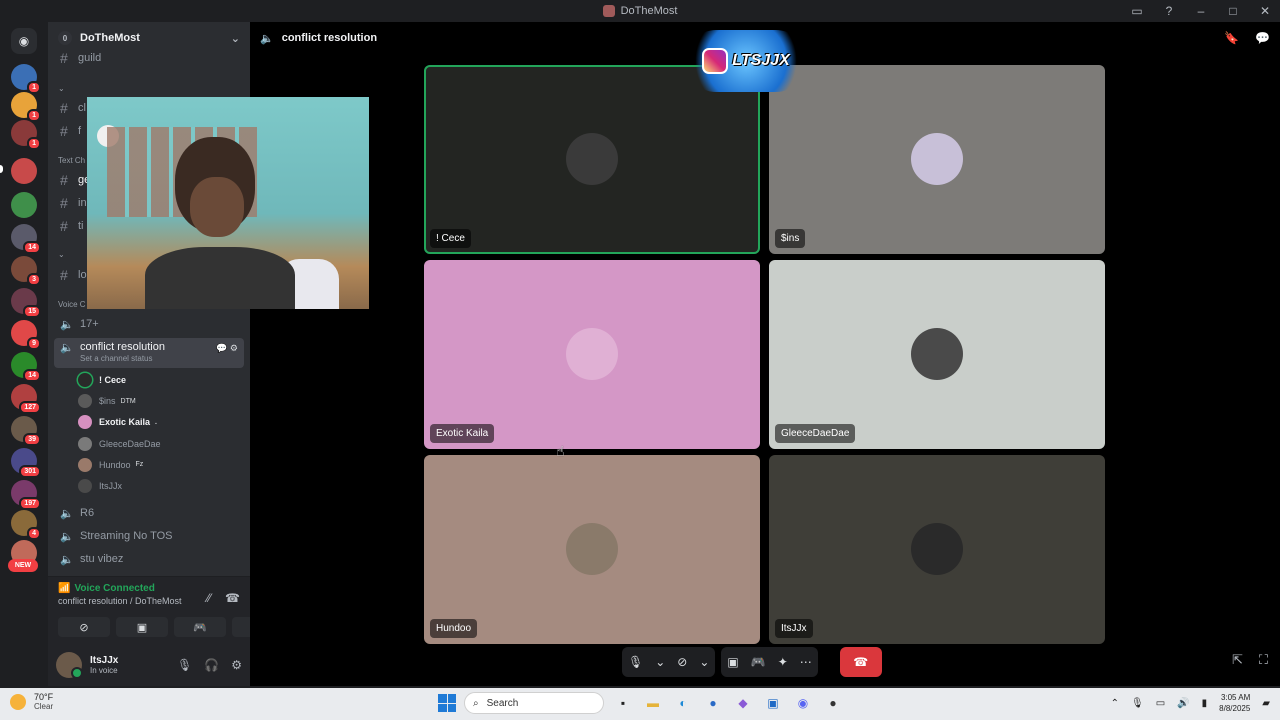 The width and height of the screenshot is (1280, 720). I want to click on server-icon: 301, so click(26, 463).